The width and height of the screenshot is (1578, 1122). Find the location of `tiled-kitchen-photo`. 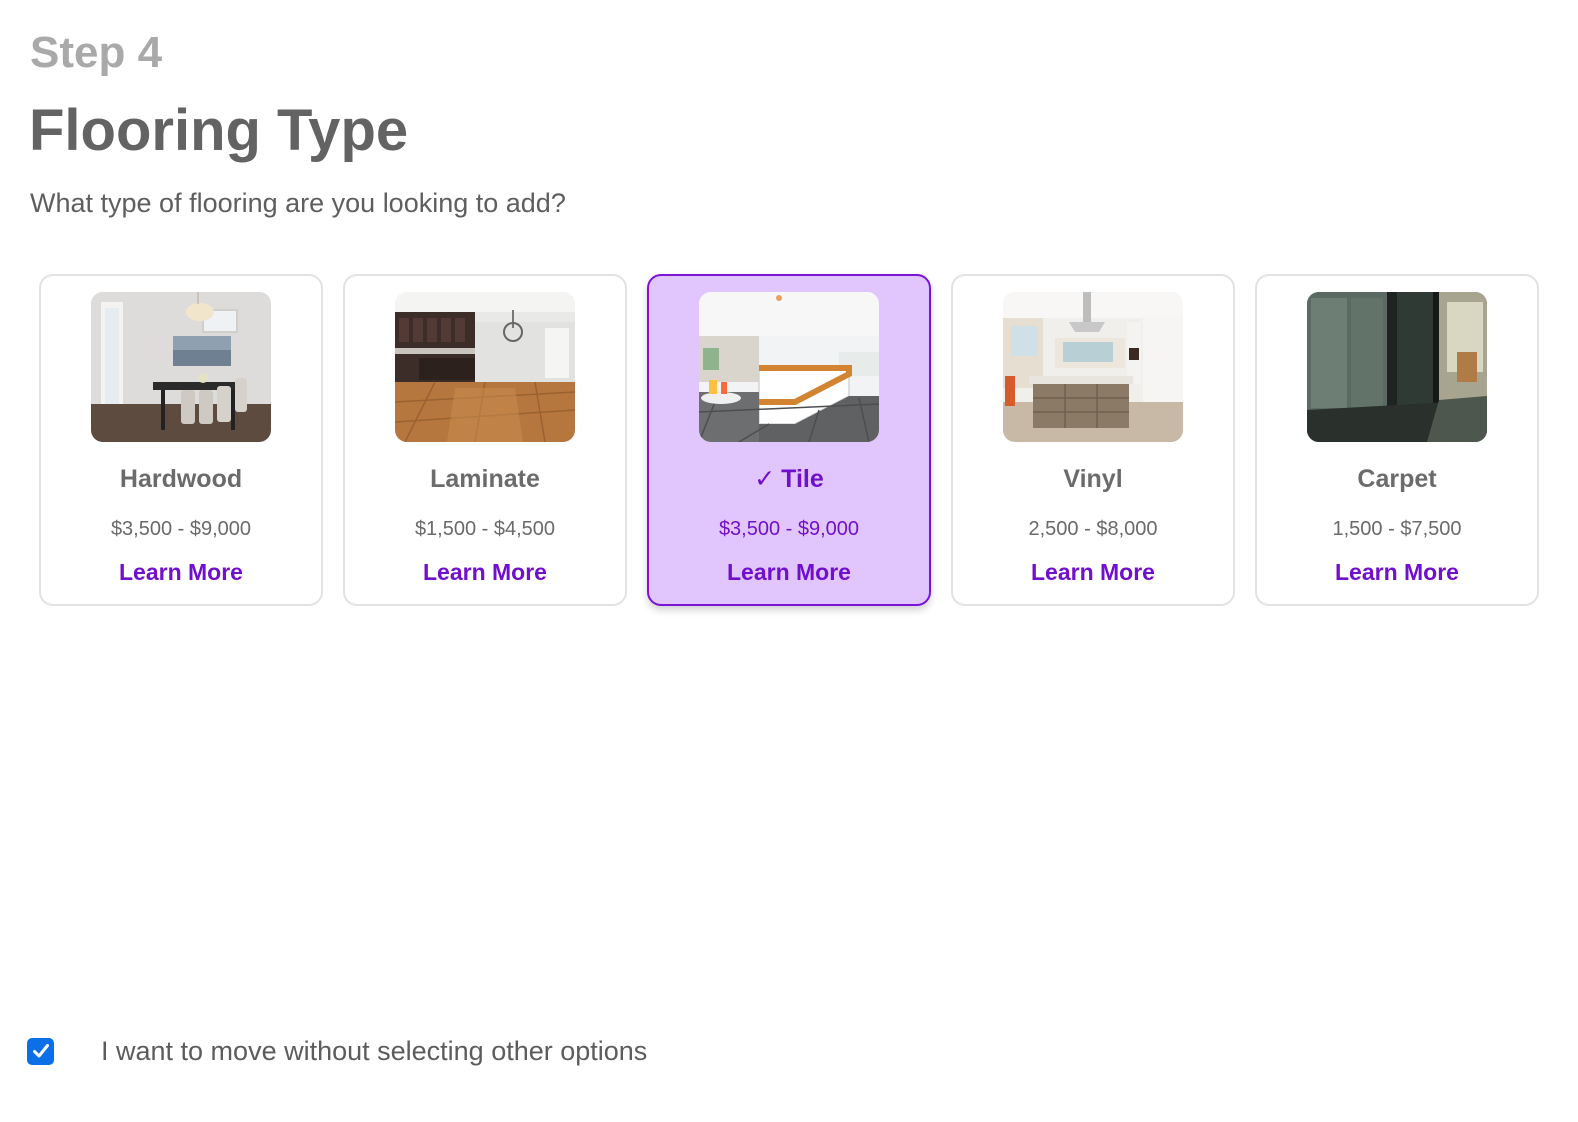

tiled-kitchen-photo is located at coordinates (789, 367).